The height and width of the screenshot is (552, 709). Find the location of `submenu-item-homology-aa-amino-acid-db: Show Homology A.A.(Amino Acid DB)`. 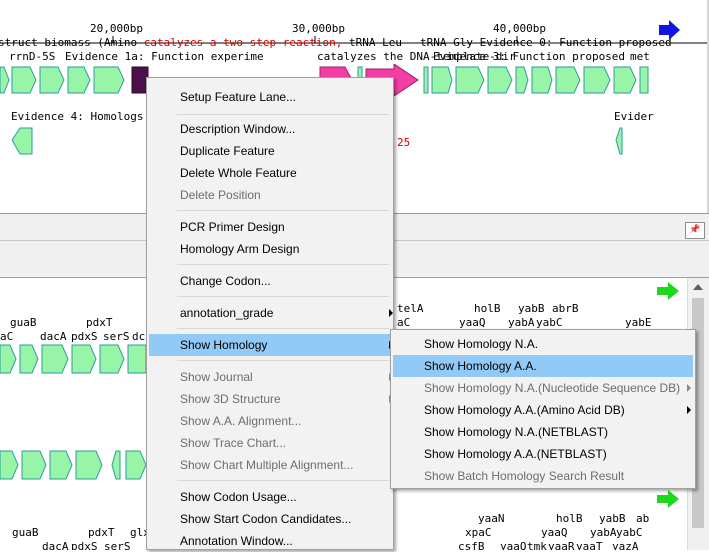

submenu-item-homology-aa-amino-acid-db: Show Homology A.A.(Amino Acid DB) is located at coordinates (543, 410).